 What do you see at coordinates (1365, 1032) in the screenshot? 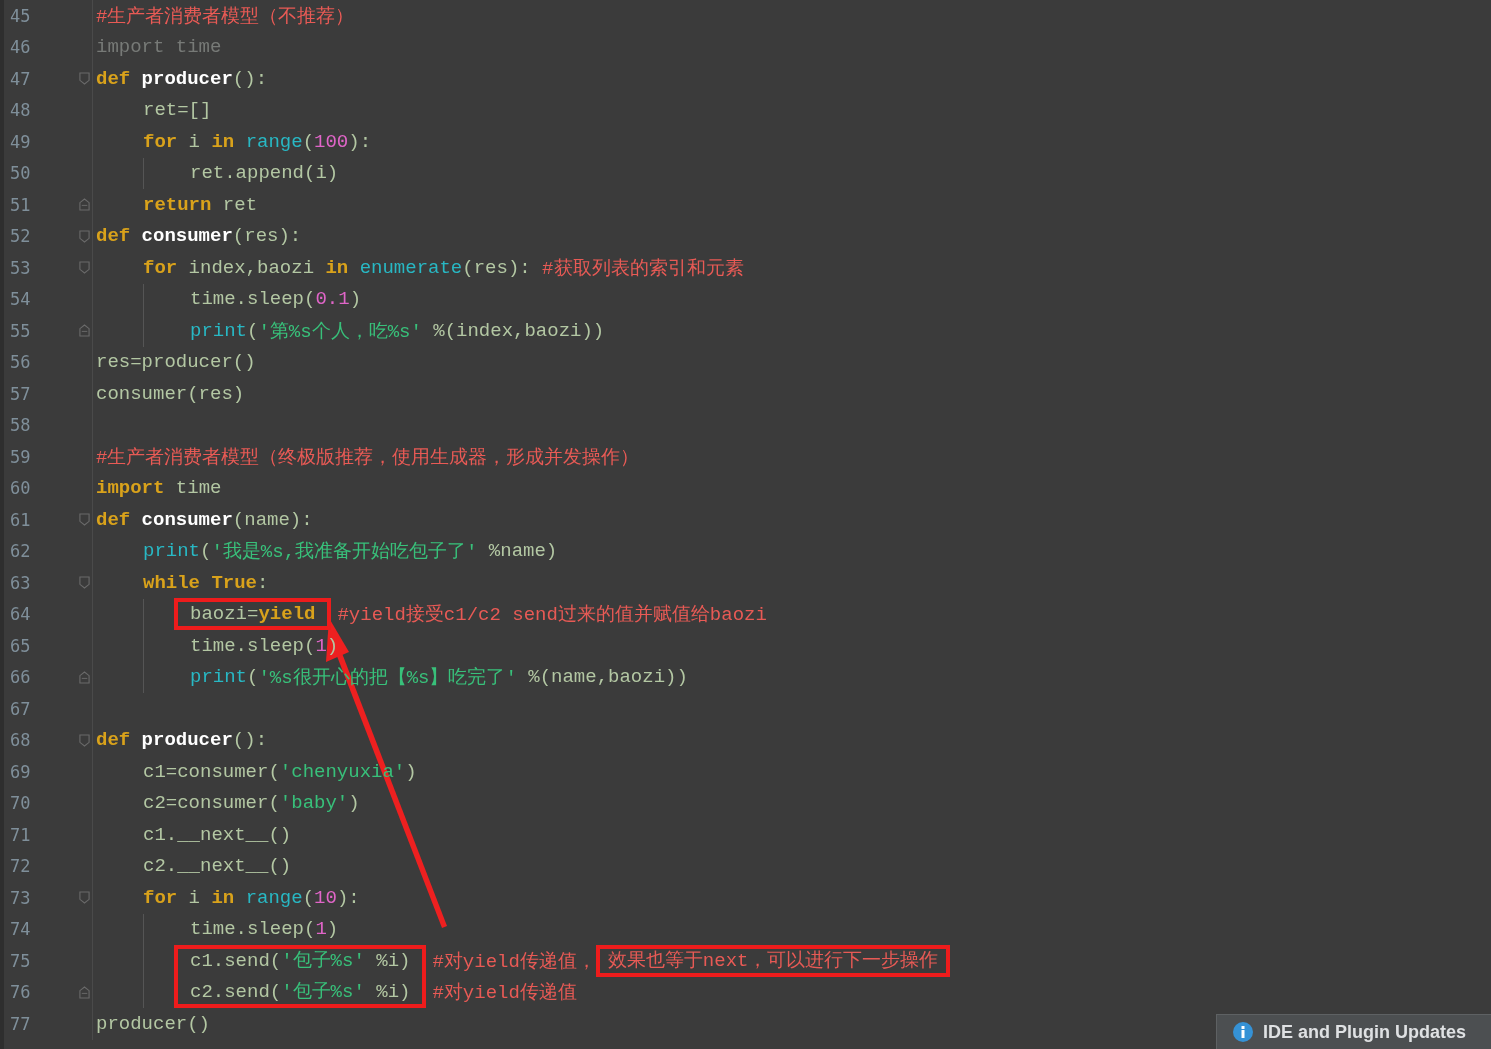
I see `notification-title: IDE and Plugin Updates` at bounding box center [1365, 1032].